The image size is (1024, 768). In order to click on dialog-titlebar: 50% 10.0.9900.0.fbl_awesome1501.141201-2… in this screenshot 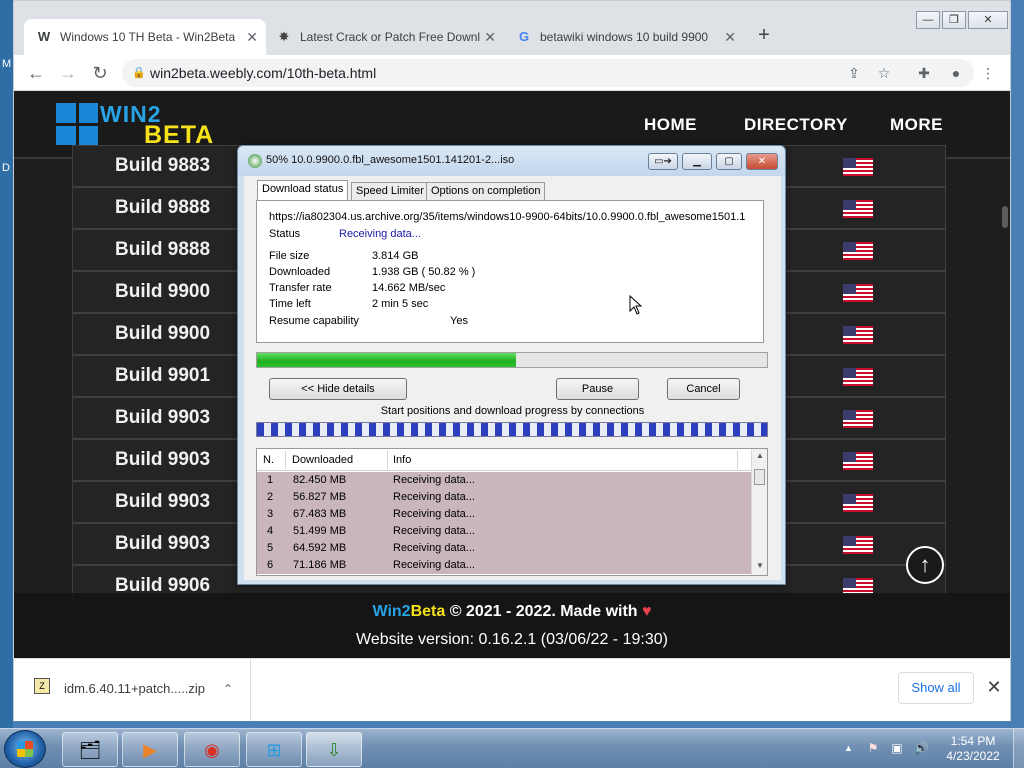, I will do `click(511, 161)`.